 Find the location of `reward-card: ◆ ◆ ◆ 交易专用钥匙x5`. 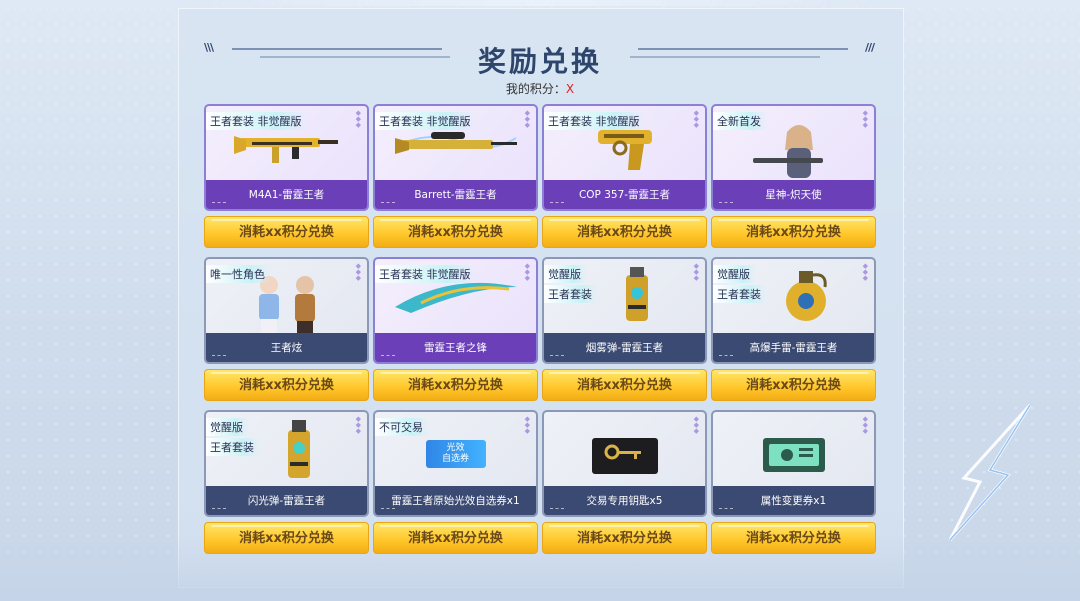

reward-card: ◆ ◆ ◆ 交易专用钥匙x5 is located at coordinates (624, 463).